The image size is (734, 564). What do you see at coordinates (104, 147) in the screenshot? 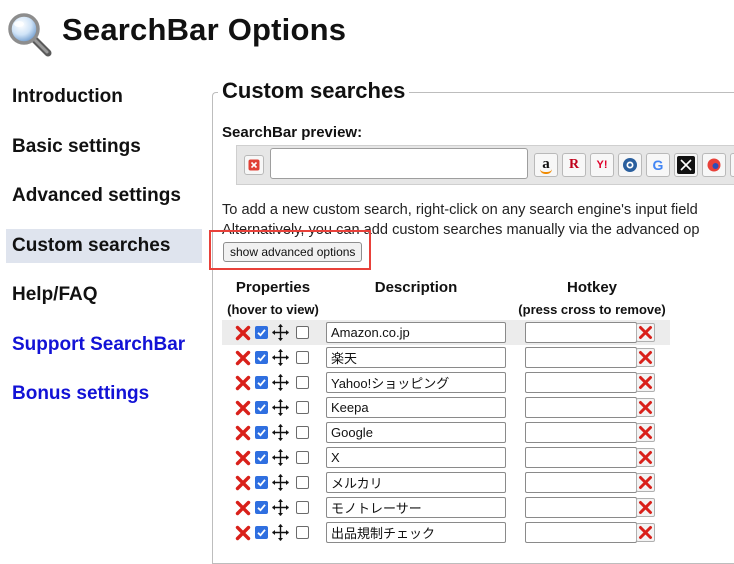
I see `sidebar-item-basic-settings: Basic settings` at bounding box center [104, 147].